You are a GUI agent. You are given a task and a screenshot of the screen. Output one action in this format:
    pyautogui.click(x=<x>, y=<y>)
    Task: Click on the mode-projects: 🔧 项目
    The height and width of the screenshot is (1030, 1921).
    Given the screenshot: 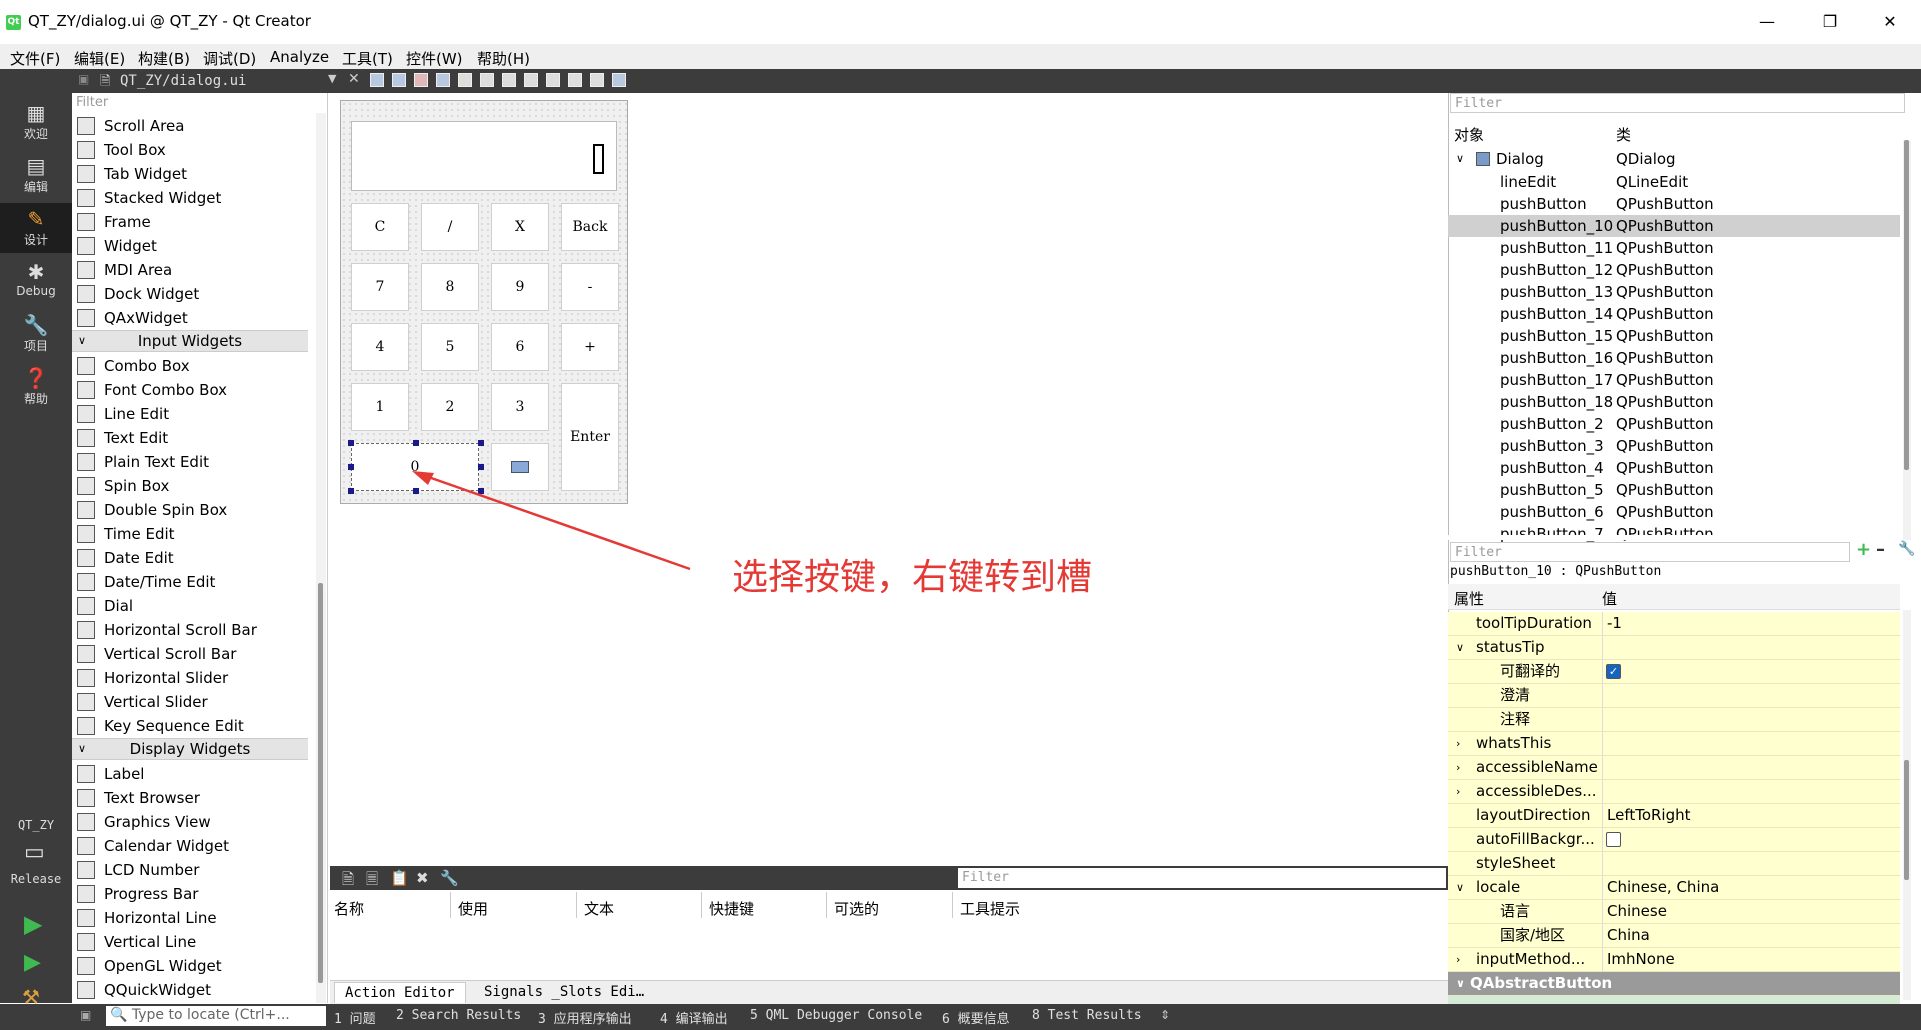 What is the action you would take?
    pyautogui.click(x=36, y=334)
    